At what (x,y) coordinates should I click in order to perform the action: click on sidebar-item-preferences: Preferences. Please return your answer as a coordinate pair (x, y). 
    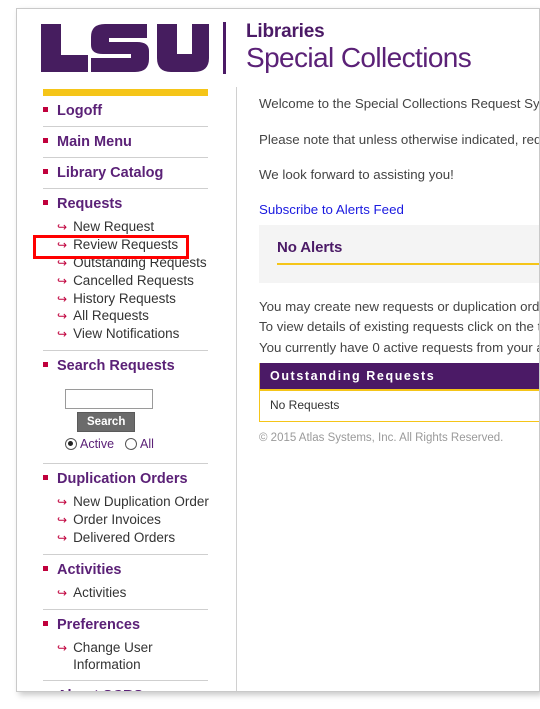
    Looking at the image, I should click on (139, 625).